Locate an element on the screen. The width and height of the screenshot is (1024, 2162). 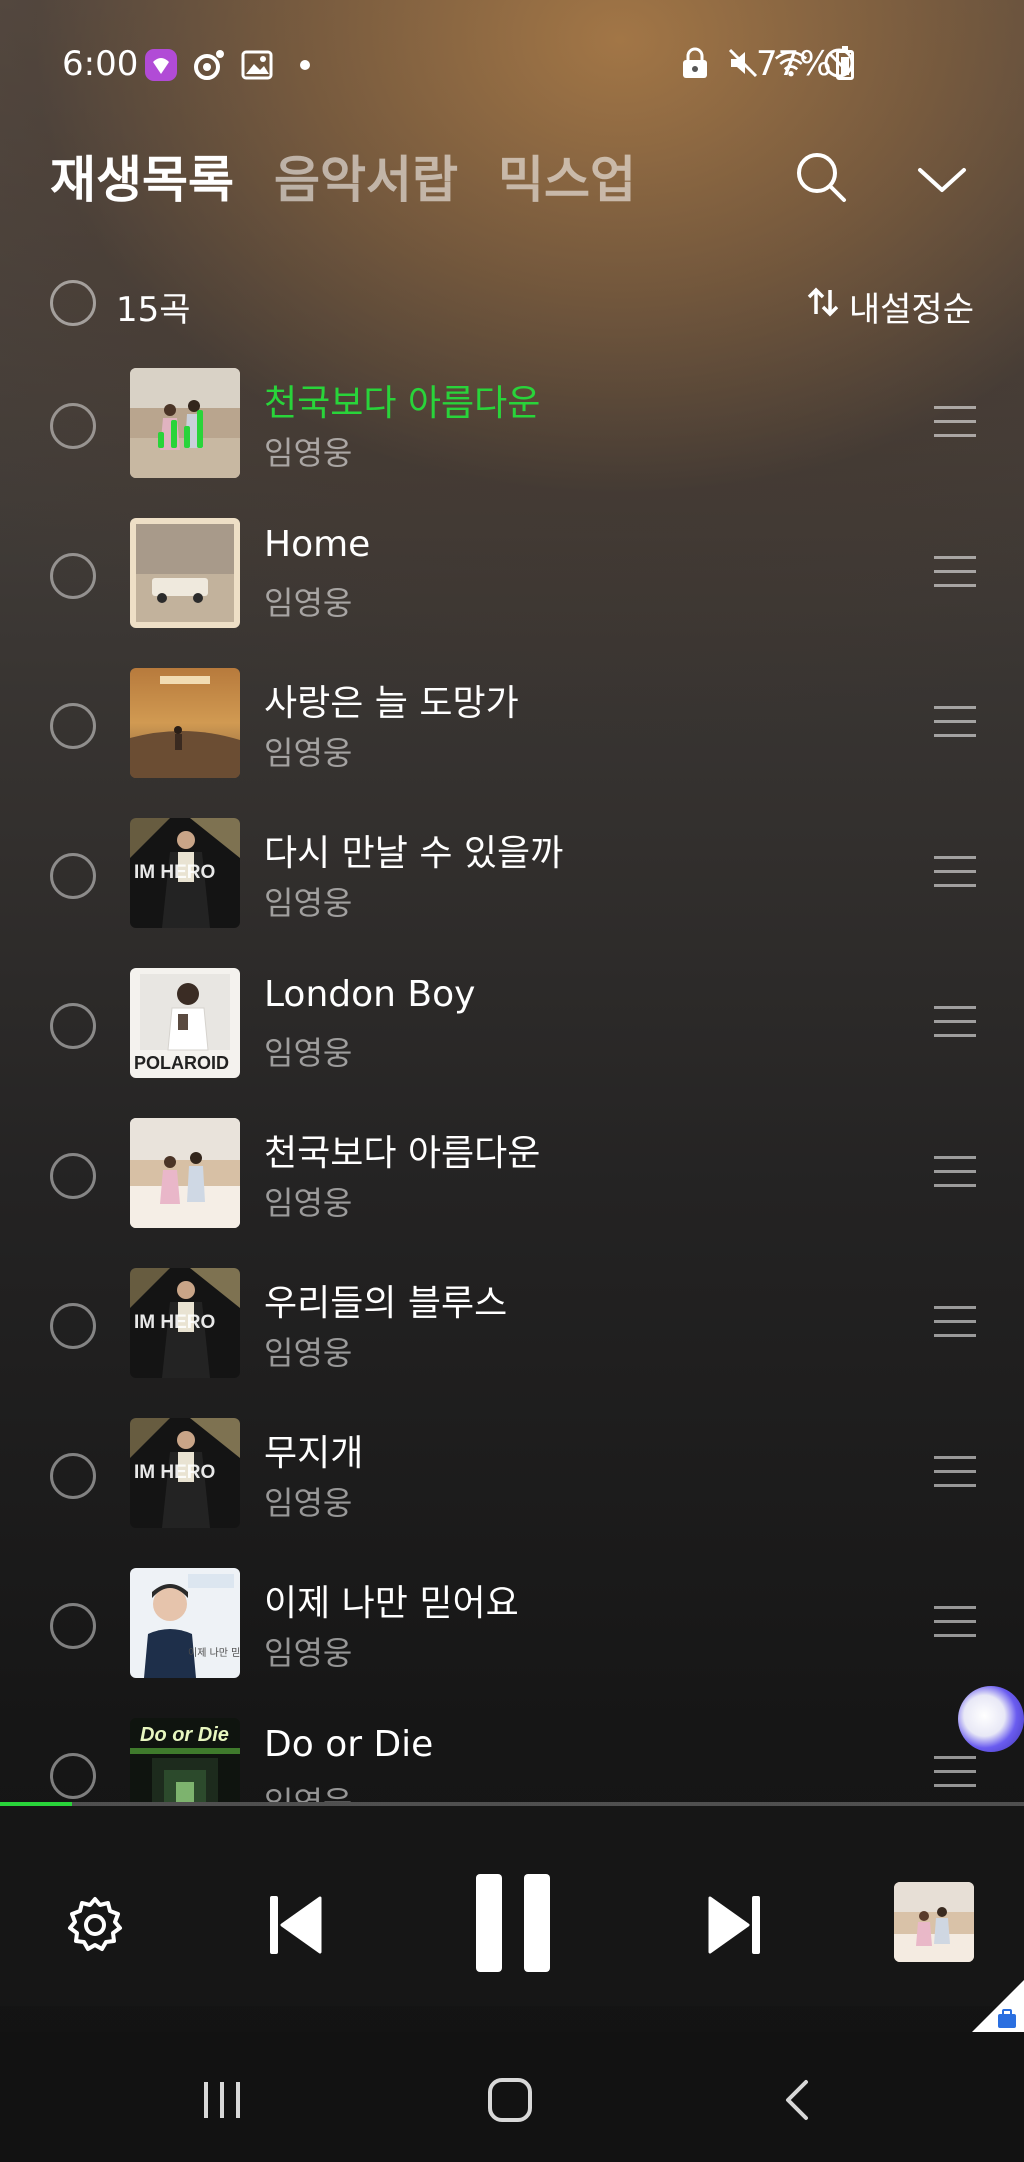
song-row: IM HERO 우리들의 블루스임영웅 is located at coordinates (512, 1325).